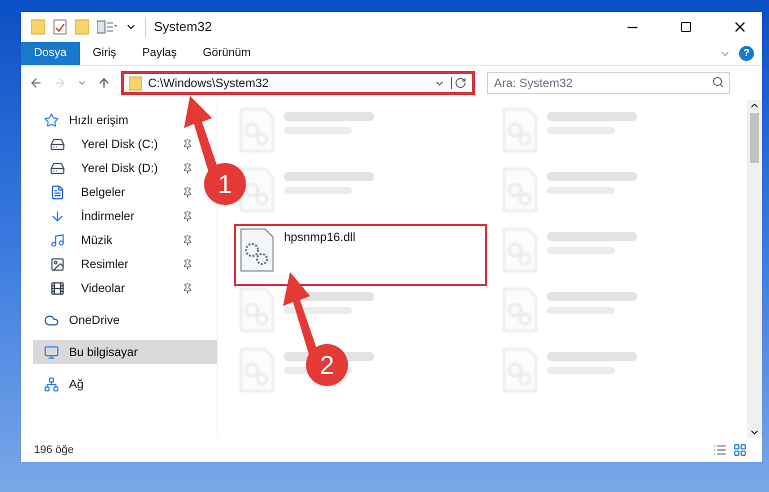  What do you see at coordinates (209, 83) in the screenshot?
I see `address-text: C:\Windows\System32` at bounding box center [209, 83].